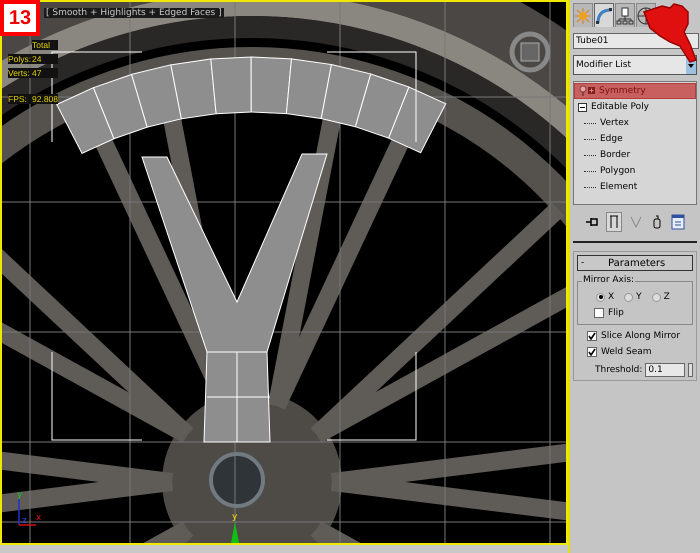 This screenshot has width=700, height=553. What do you see at coordinates (587, 91) in the screenshot?
I see `bulb-and-plus-icon` at bounding box center [587, 91].